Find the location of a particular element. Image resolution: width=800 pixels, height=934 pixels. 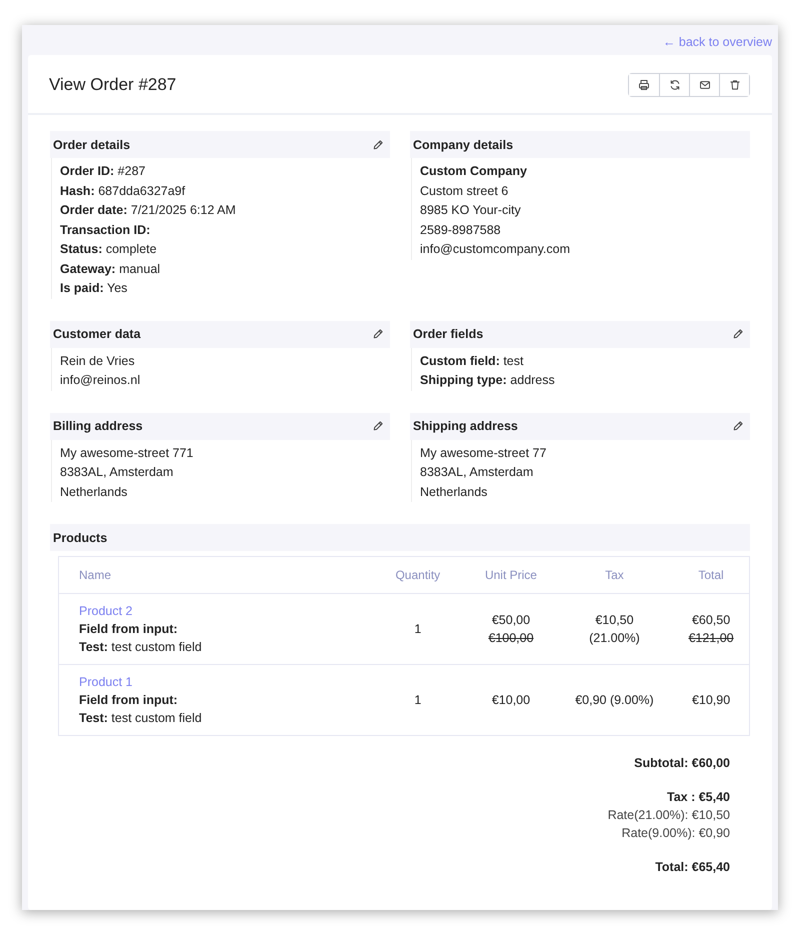

total-text: Rate(9.00%): €0,90 is located at coordinates (676, 833).